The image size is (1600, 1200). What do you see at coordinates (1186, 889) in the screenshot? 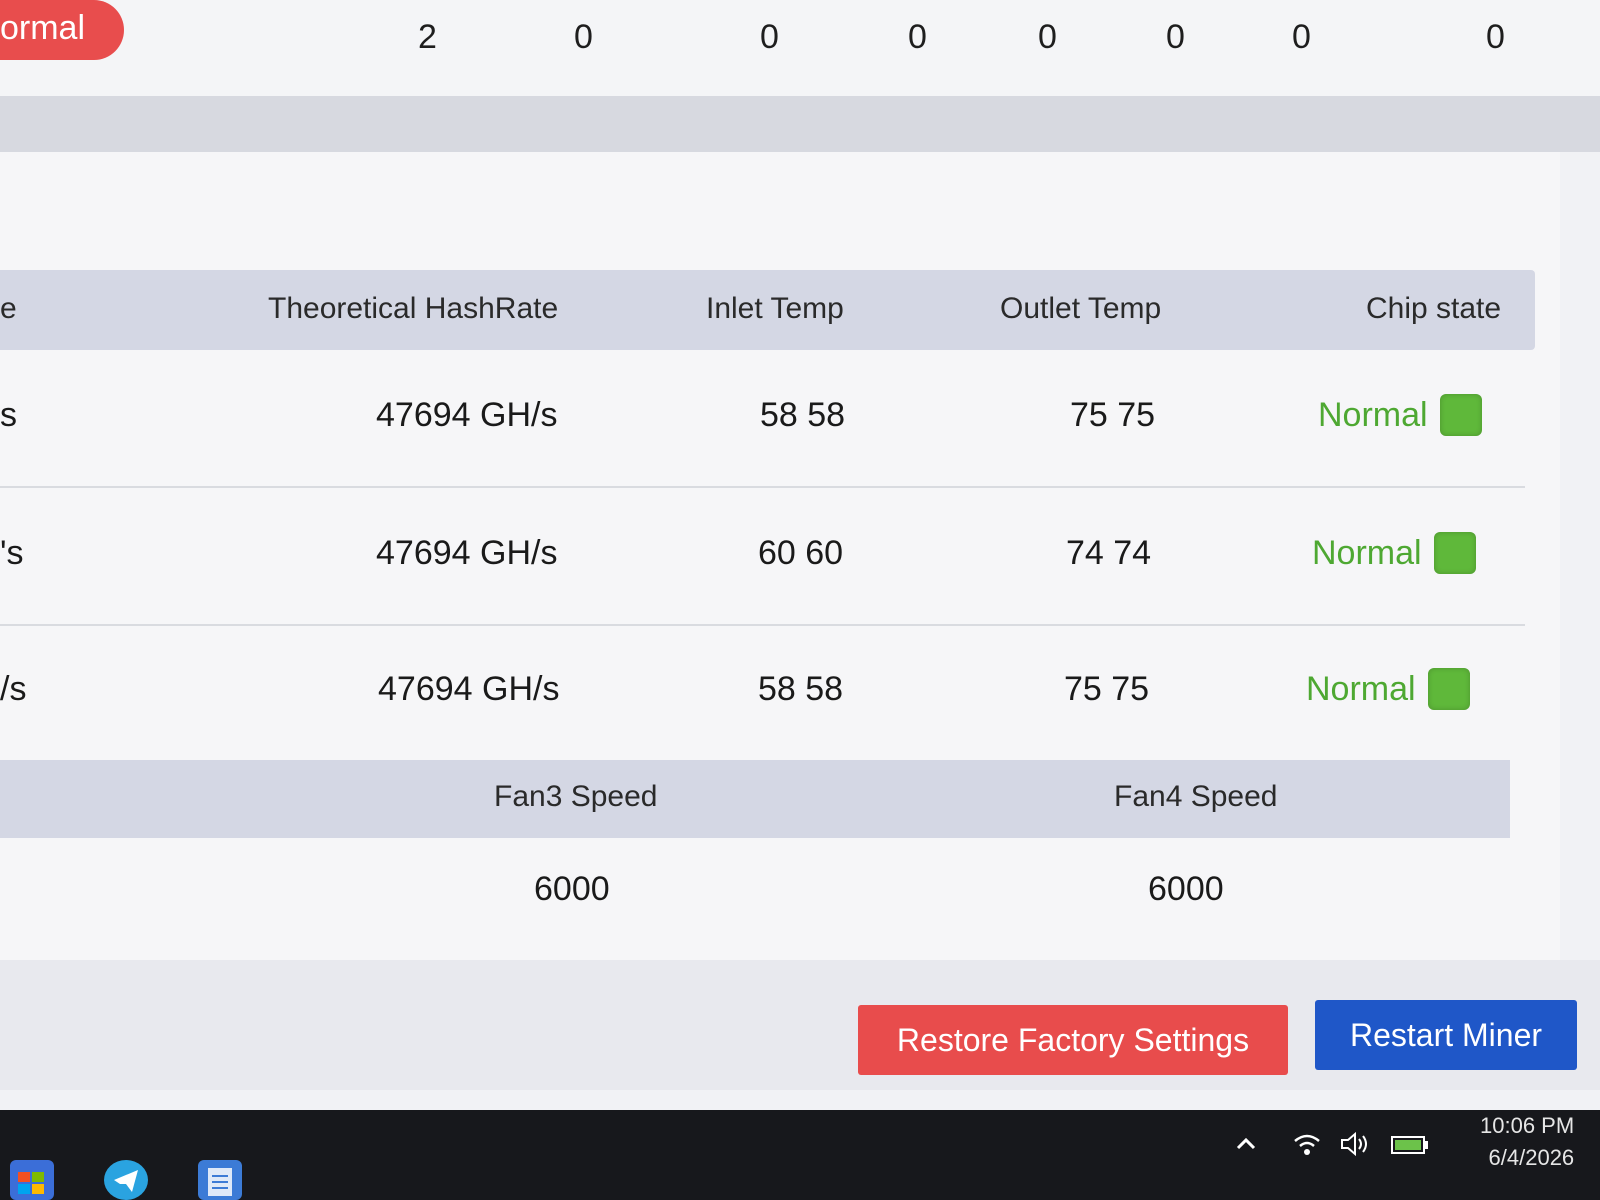
I see `fan4-speed-value: 6000` at bounding box center [1186, 889].